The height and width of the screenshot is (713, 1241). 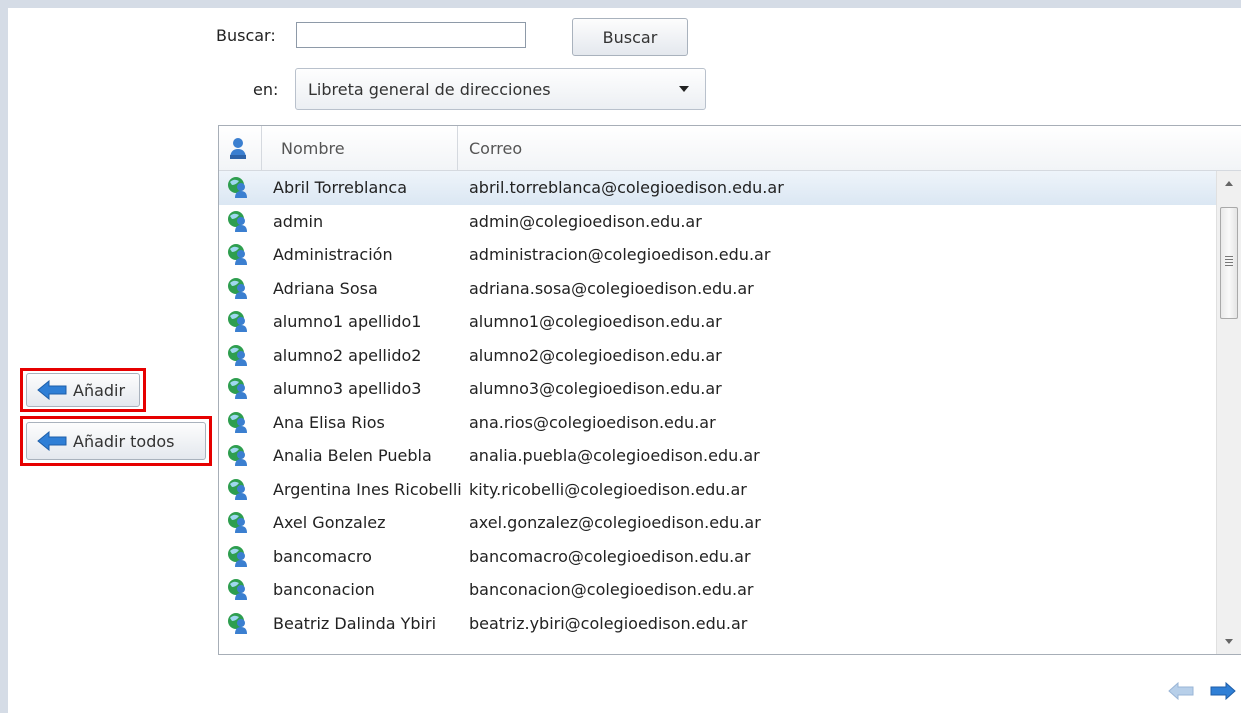 I want to click on contact-name: Ana Elisa Rios, so click(x=329, y=422).